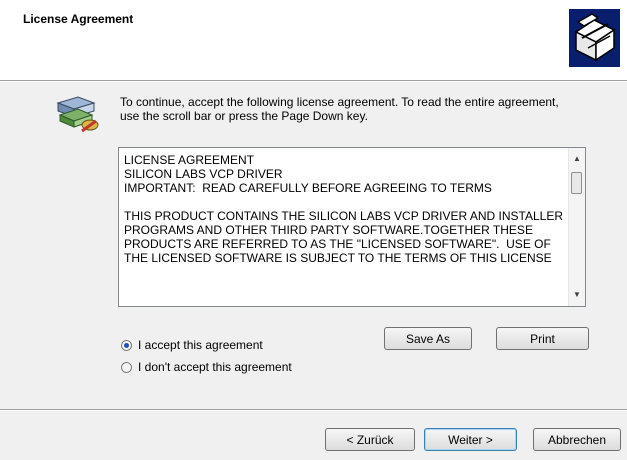  I want to click on decline-option: I don't accept this agreement, so click(206, 367).